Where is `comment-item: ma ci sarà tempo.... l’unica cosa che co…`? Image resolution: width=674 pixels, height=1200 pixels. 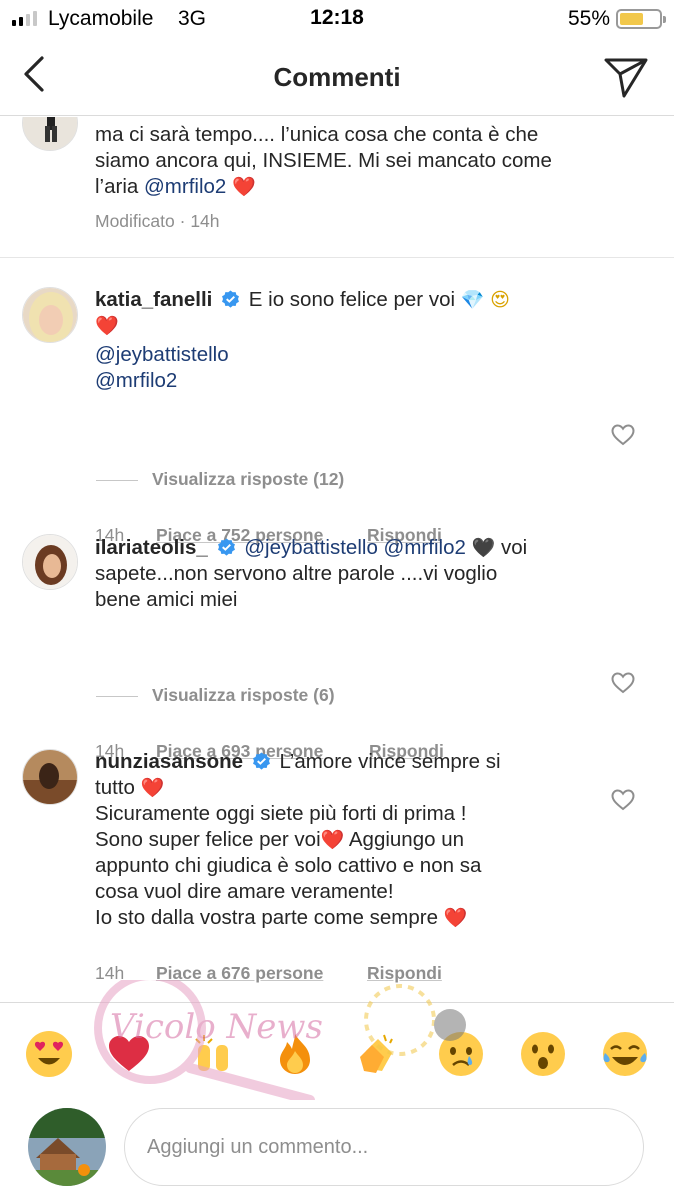 comment-item: ma ci sarà tempo.... l’unica cosa che co… is located at coordinates (337, 187).